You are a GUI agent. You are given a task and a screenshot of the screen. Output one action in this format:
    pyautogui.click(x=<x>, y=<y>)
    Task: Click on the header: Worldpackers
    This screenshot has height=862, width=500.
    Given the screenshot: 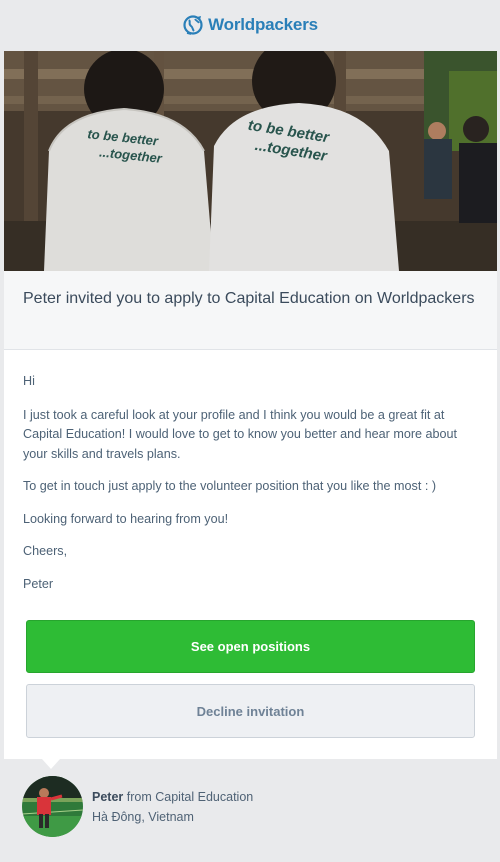 What is the action you would take?
    pyautogui.click(x=250, y=25)
    